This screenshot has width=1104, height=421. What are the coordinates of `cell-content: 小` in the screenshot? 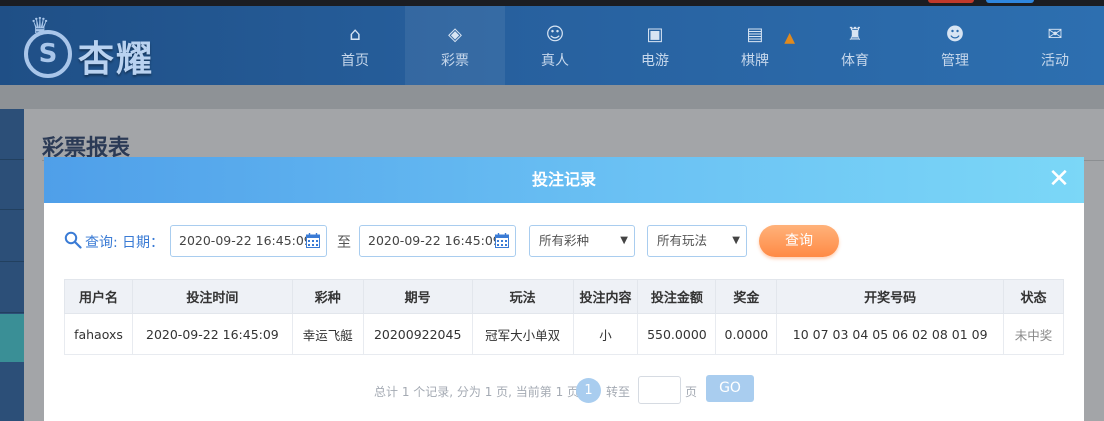 It's located at (605, 334).